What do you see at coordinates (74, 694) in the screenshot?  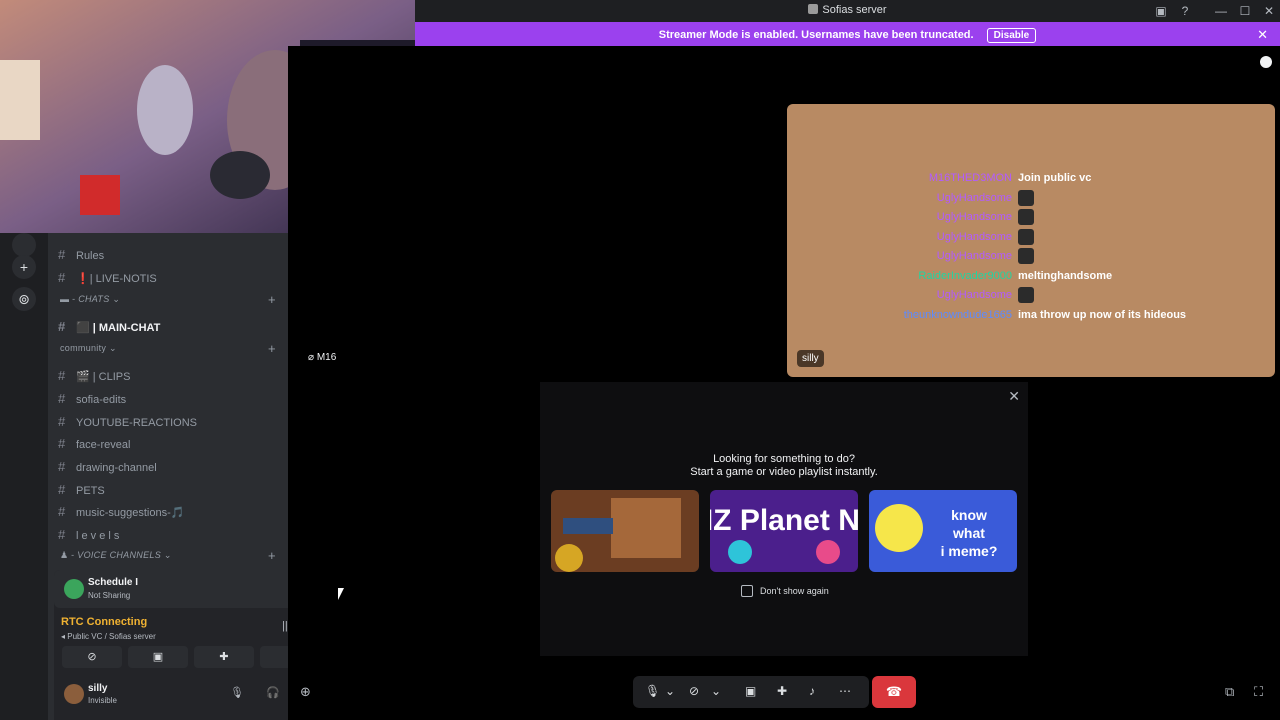 I see `avatar` at bounding box center [74, 694].